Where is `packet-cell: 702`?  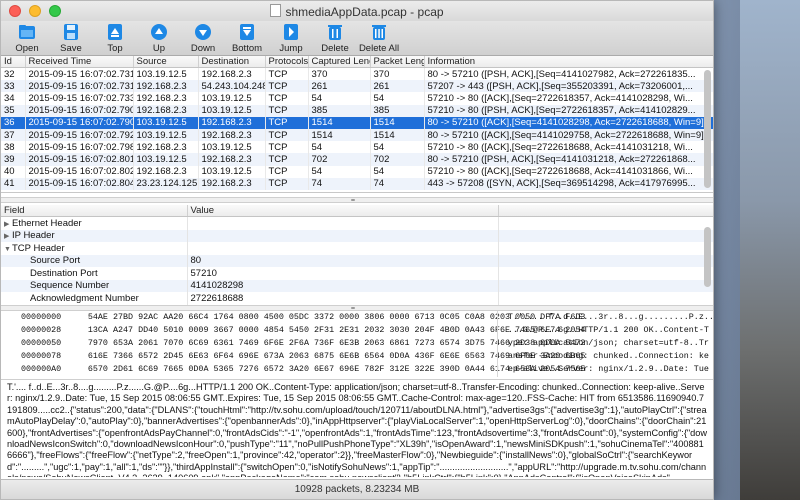 packet-cell: 702 is located at coordinates (397, 159).